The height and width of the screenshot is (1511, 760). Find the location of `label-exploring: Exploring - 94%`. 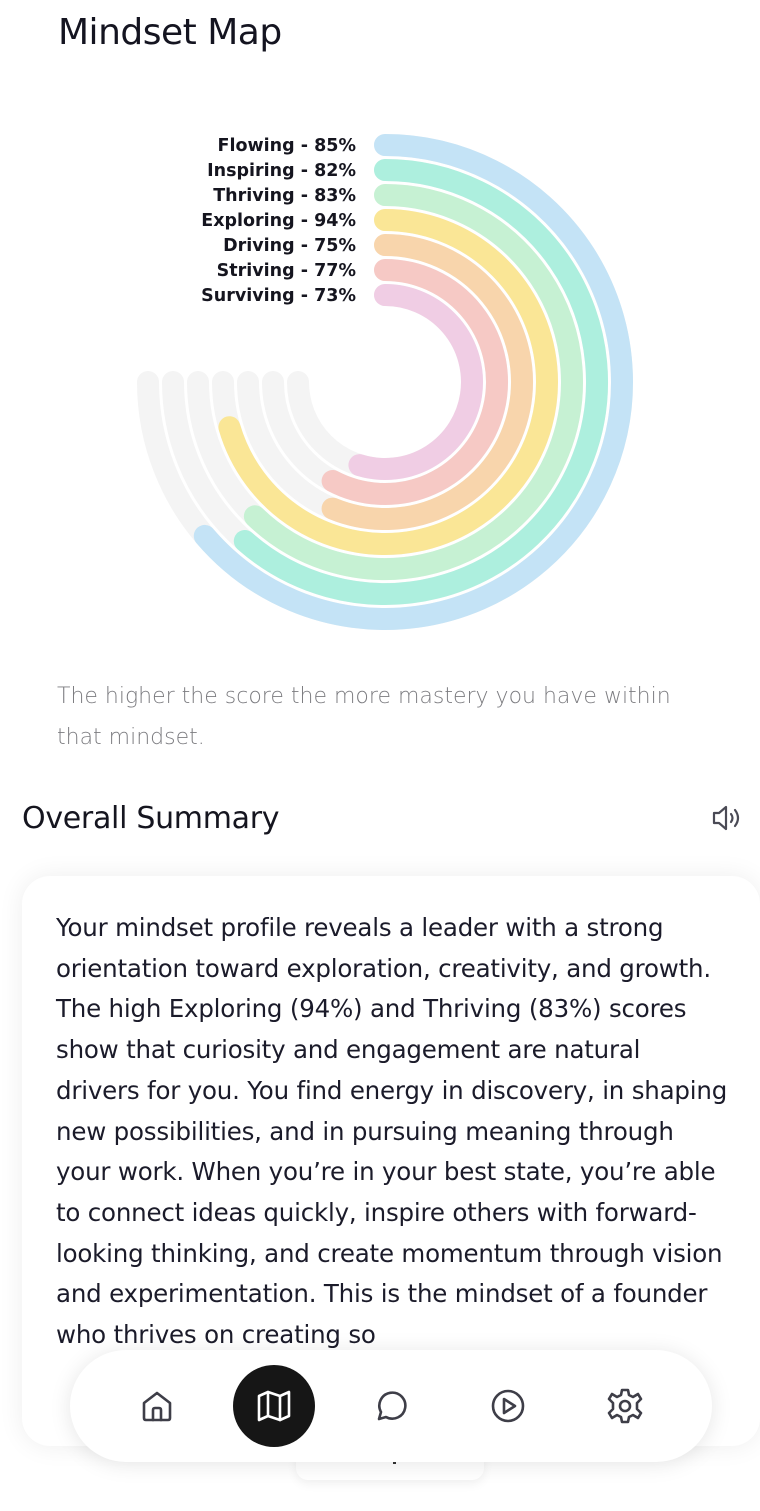

label-exploring: Exploring - 94% is located at coordinates (278, 221).